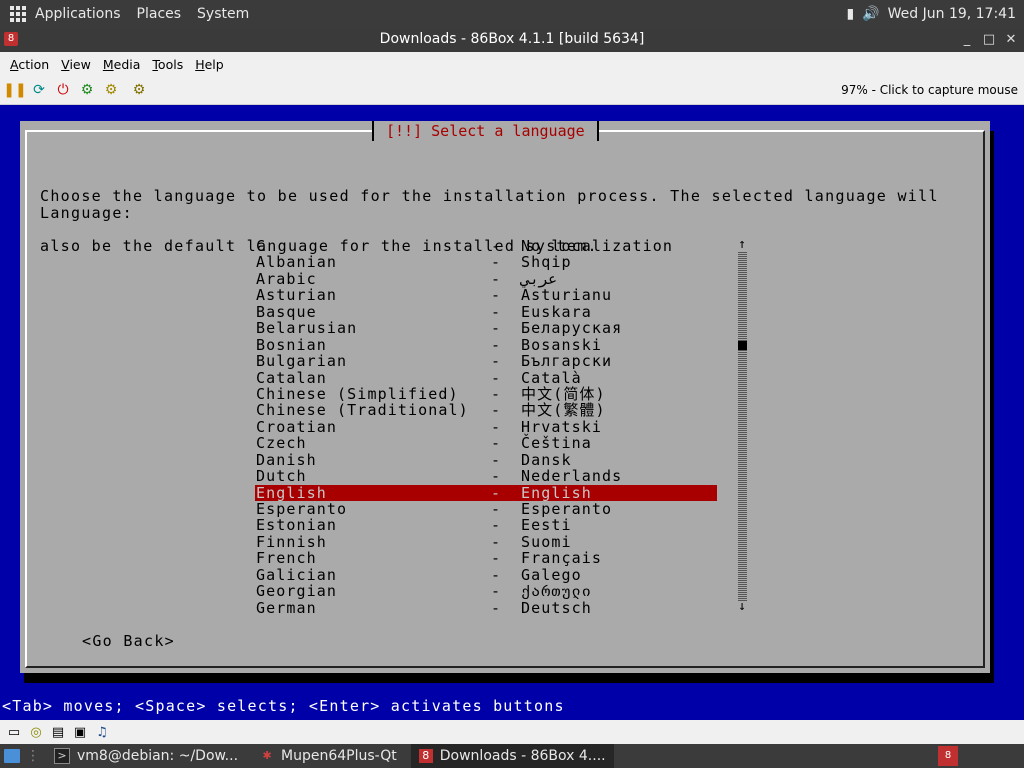  I want to click on language-option: Danish - Dansk, so click(486, 459).